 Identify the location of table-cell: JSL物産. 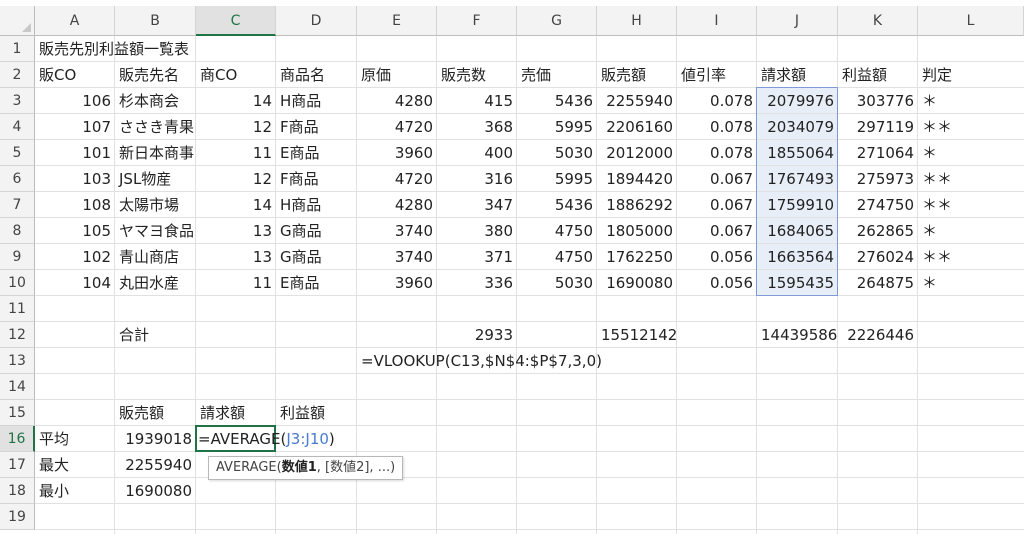
(155, 179).